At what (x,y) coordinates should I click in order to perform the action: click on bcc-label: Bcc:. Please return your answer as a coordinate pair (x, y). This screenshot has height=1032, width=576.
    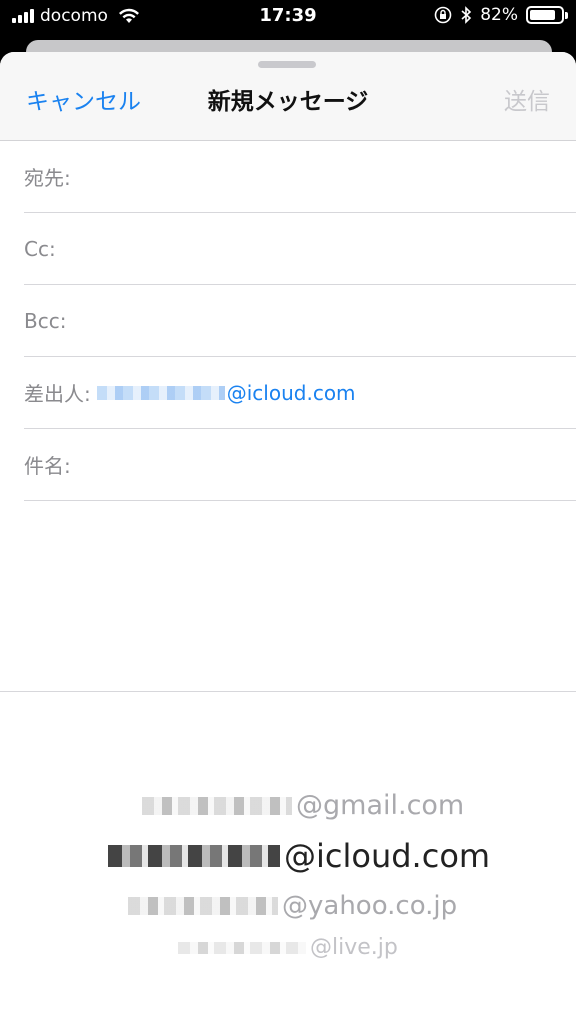
    Looking at the image, I should click on (45, 320).